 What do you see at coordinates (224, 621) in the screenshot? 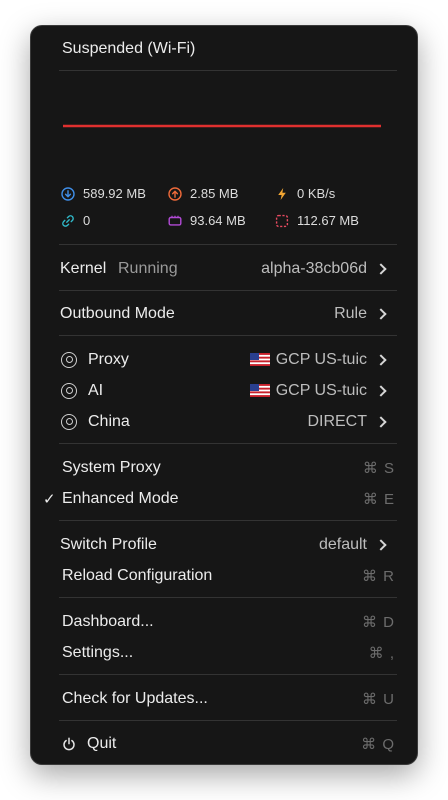
I see `dashboard-item: Dashboard... ⌘ D` at bounding box center [224, 621].